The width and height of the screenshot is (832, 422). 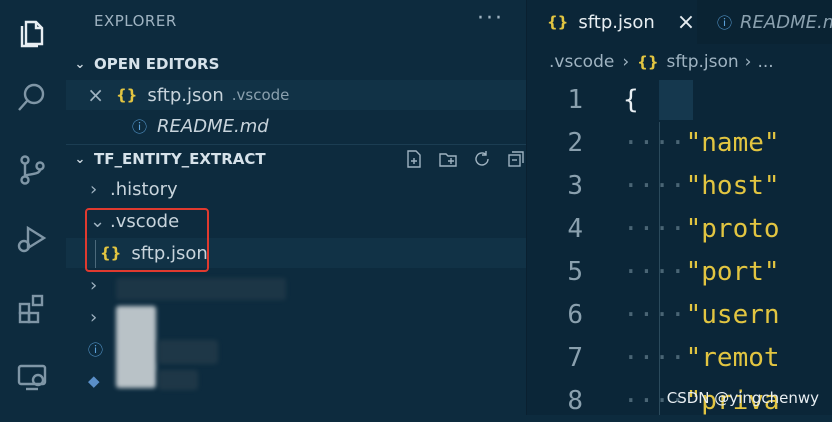 I want to click on json-key: "host", so click(x=732, y=185).